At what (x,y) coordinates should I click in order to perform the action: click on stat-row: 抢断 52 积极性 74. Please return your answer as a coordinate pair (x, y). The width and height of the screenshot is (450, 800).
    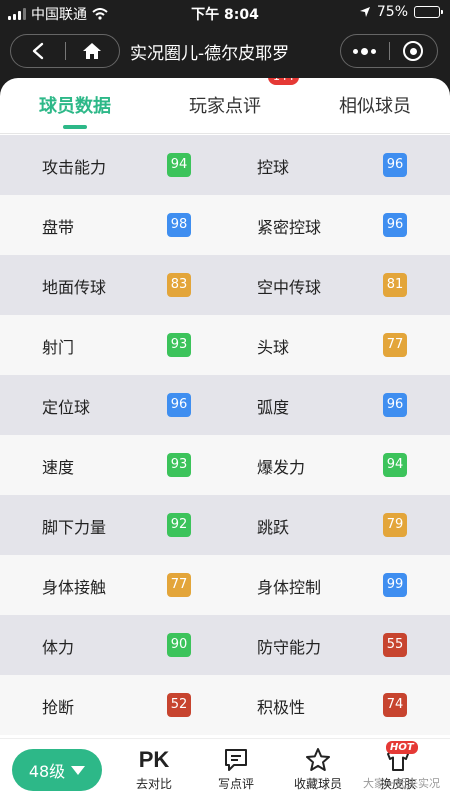
    Looking at the image, I should click on (225, 705).